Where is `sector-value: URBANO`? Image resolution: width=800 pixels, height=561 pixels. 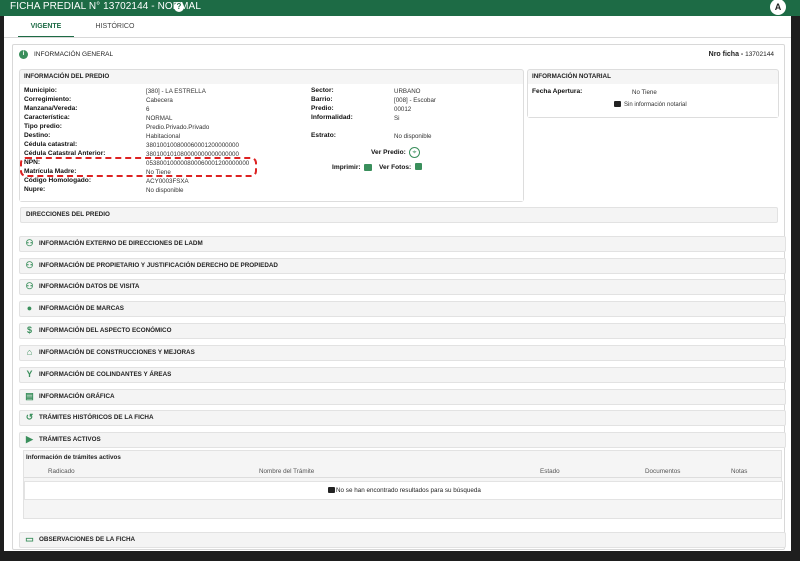
sector-value: URBANO is located at coordinates (407, 91).